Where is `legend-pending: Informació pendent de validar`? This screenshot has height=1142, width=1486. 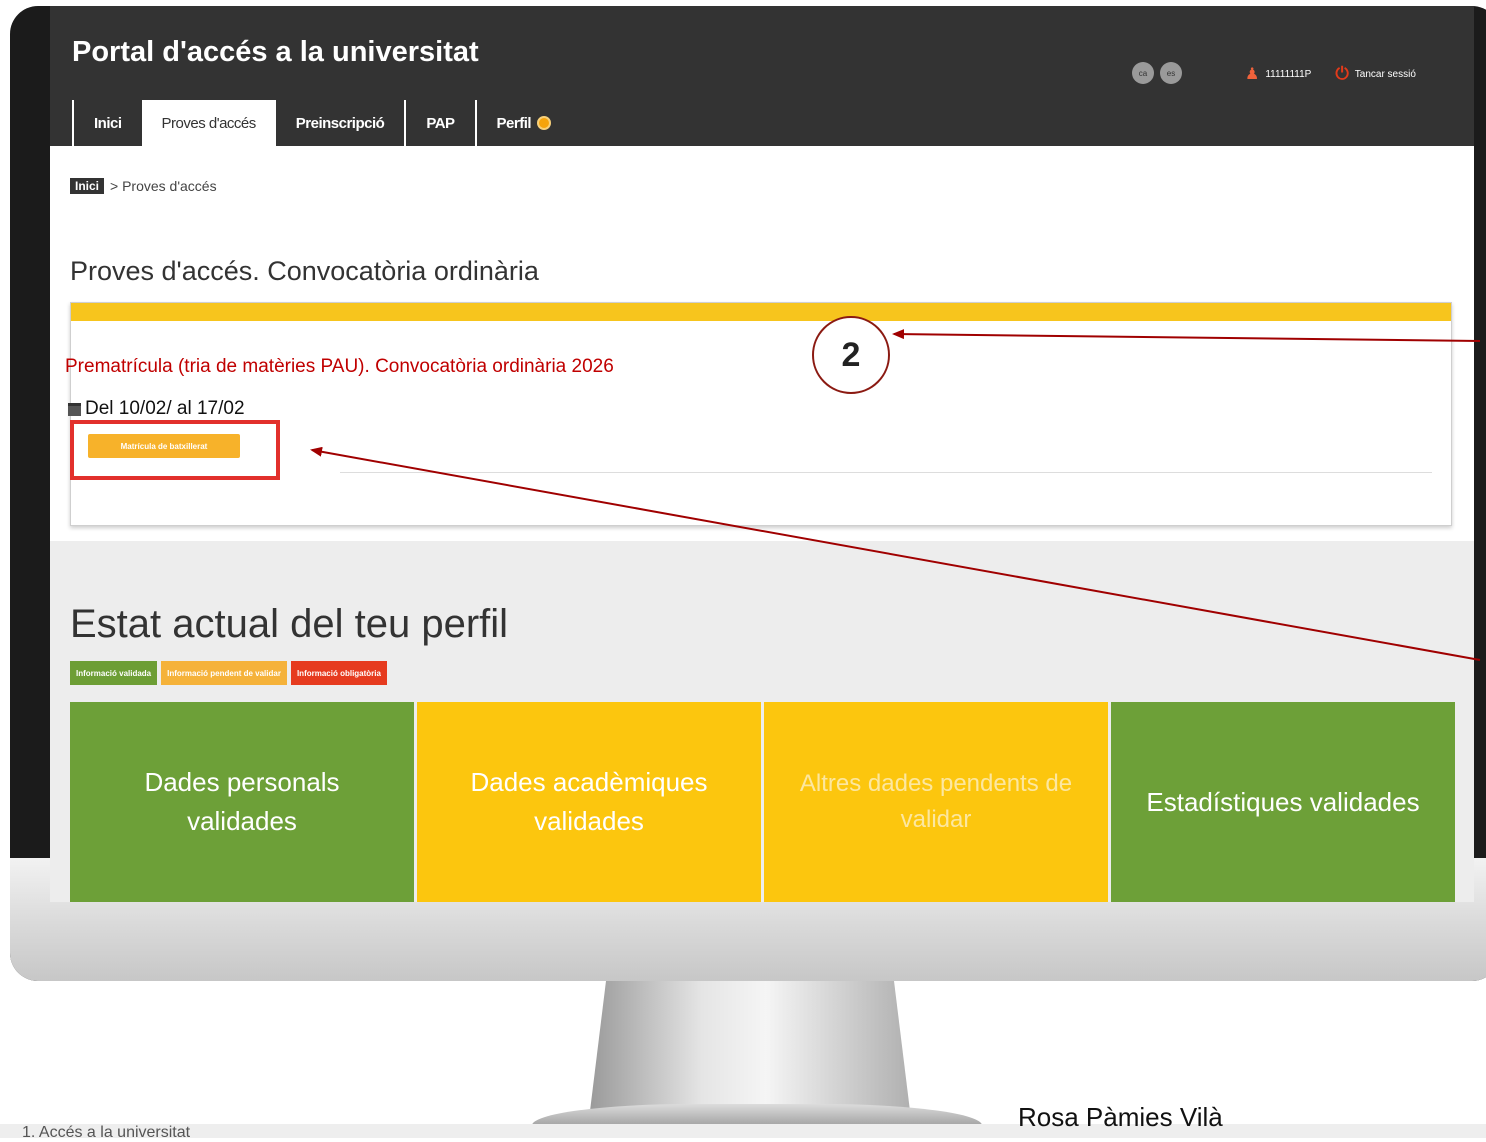 legend-pending: Informació pendent de validar is located at coordinates (224, 673).